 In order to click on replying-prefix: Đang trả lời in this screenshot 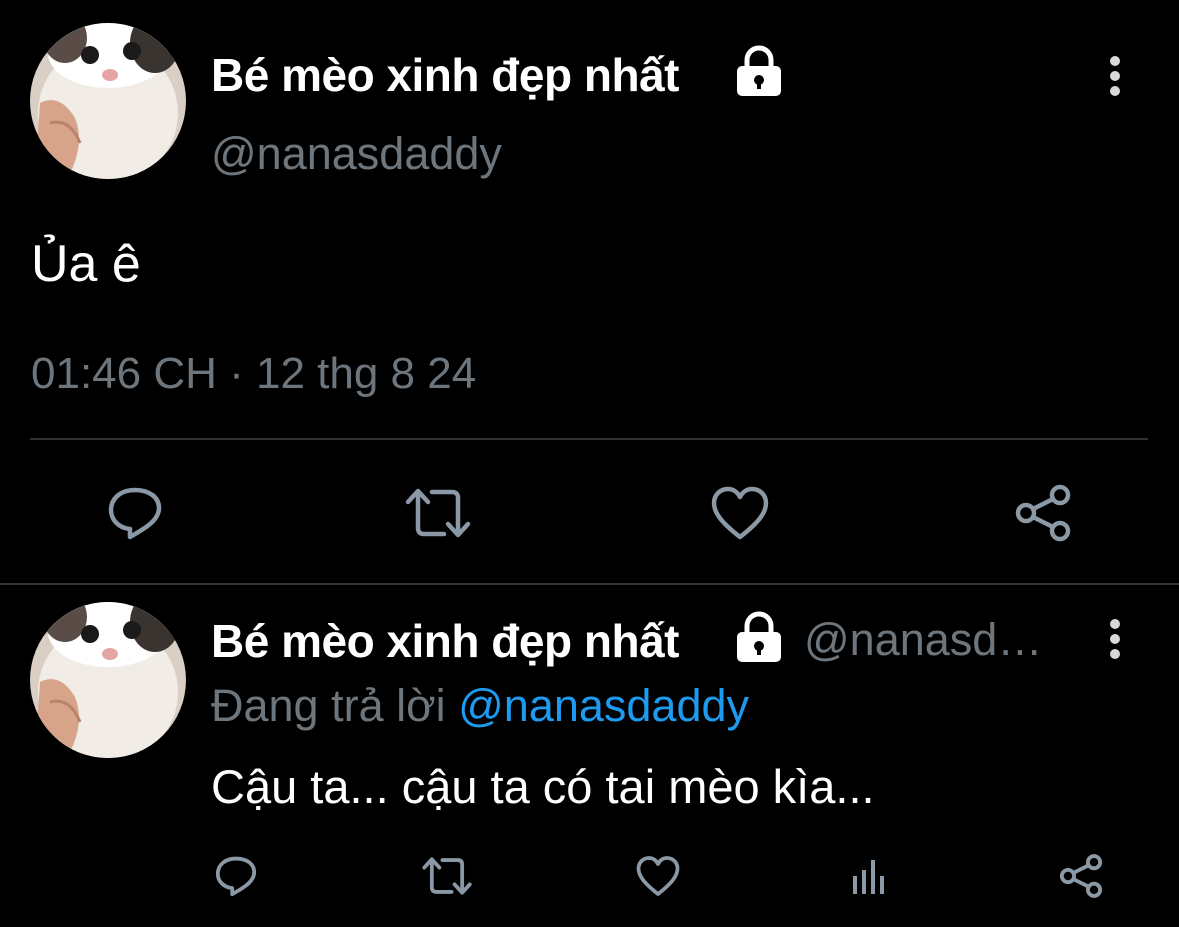, I will do `click(335, 705)`.